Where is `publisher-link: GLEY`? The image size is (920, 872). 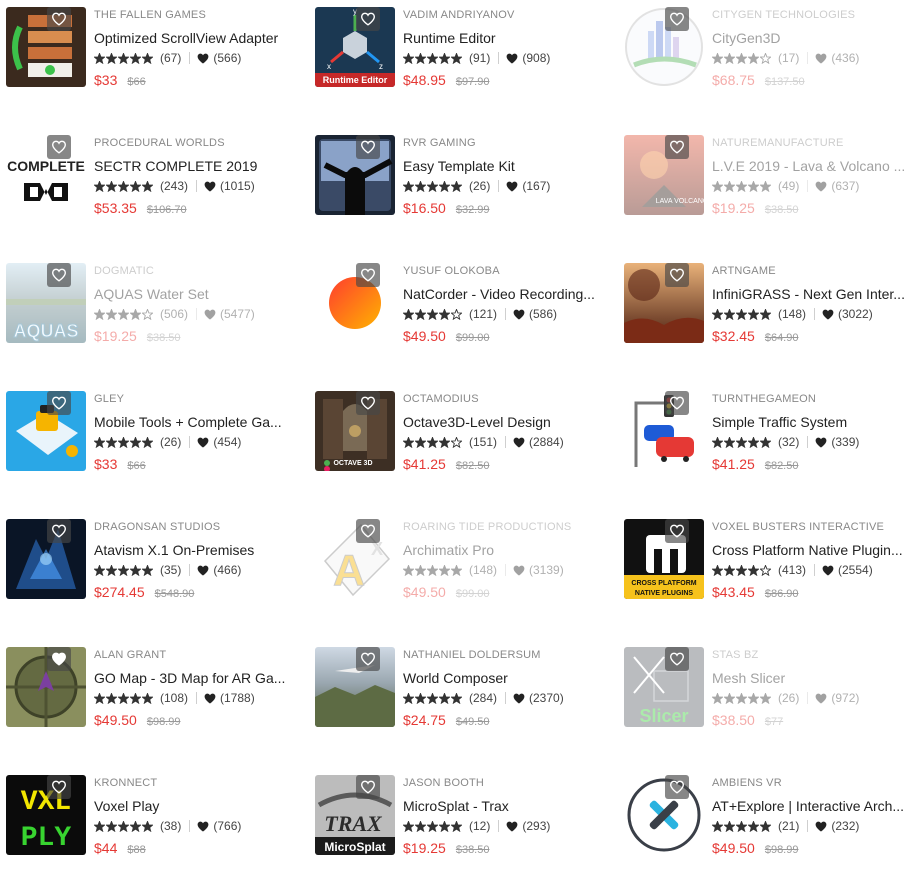
publisher-link: GLEY is located at coordinates (199, 399).